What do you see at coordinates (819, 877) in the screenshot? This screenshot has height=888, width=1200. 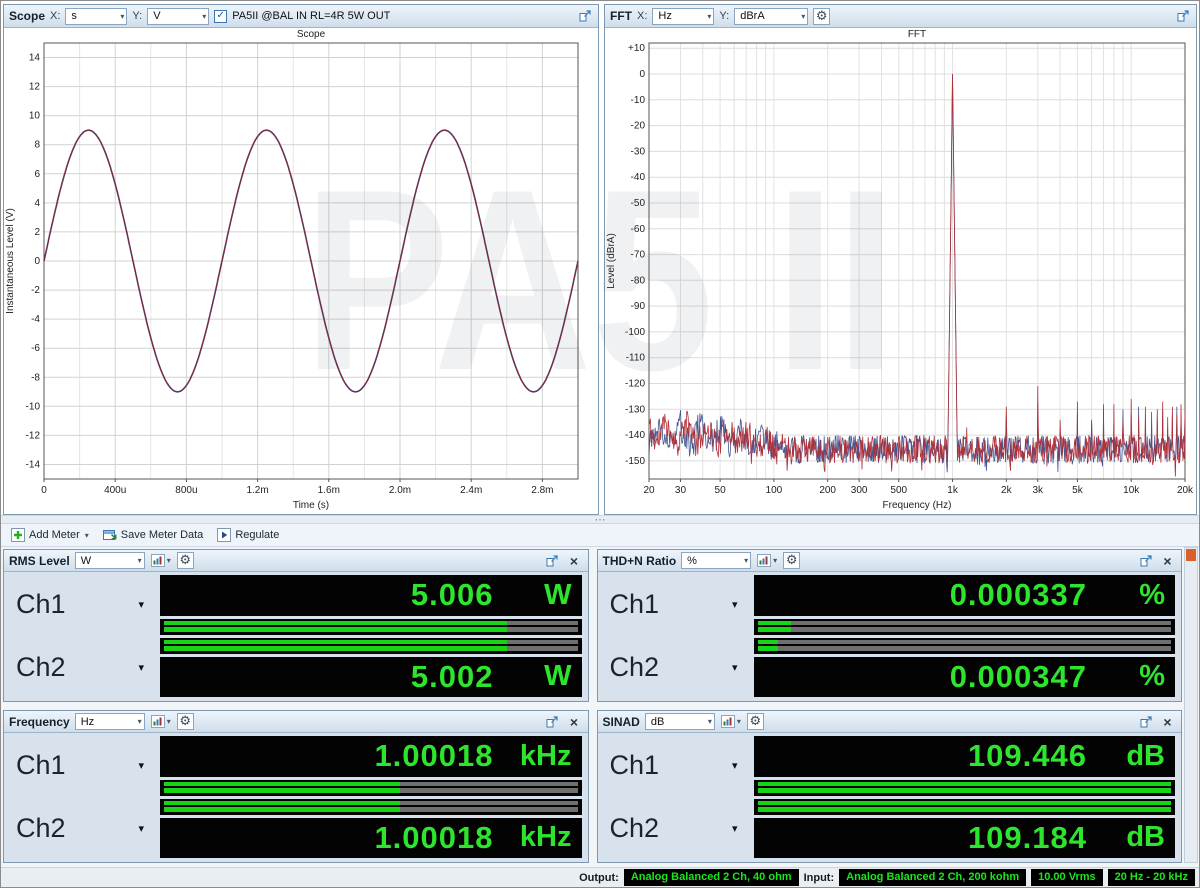 I see `input-label: Input:` at bounding box center [819, 877].